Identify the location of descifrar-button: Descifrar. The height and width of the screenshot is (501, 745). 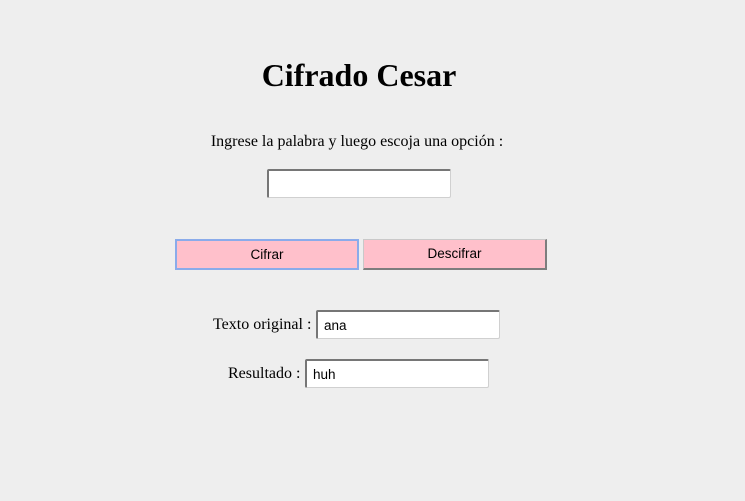
(455, 254).